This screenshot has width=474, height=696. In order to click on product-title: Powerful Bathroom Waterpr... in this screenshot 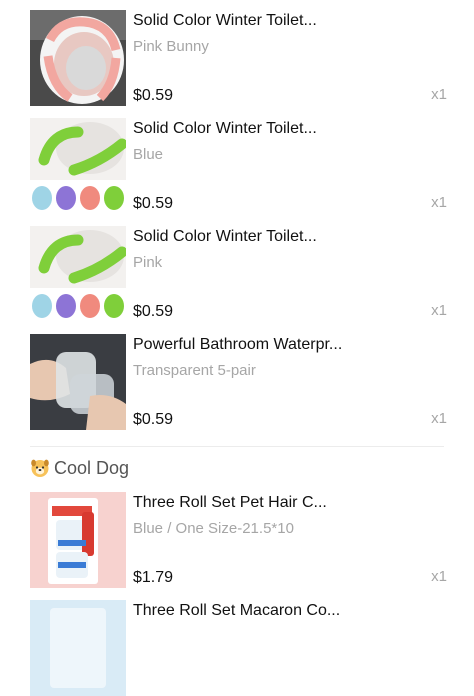, I will do `click(237, 345)`.